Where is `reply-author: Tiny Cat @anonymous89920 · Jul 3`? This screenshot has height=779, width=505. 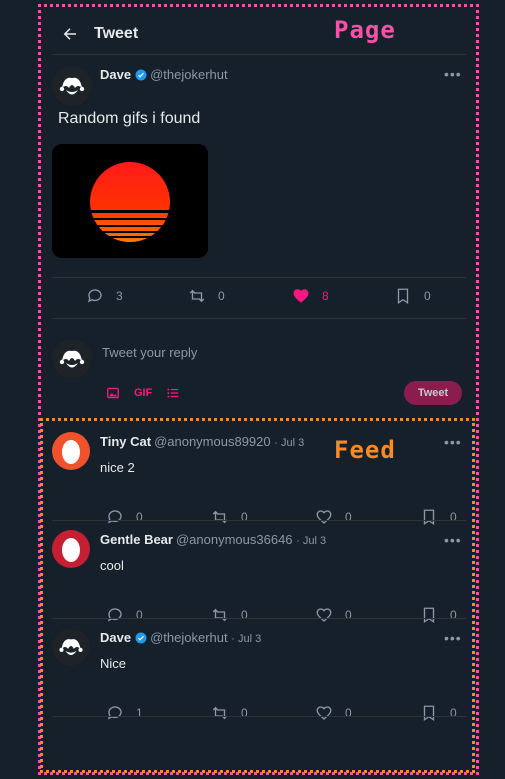
reply-author: Tiny Cat @anonymous89920 · Jul 3 is located at coordinates (202, 441).